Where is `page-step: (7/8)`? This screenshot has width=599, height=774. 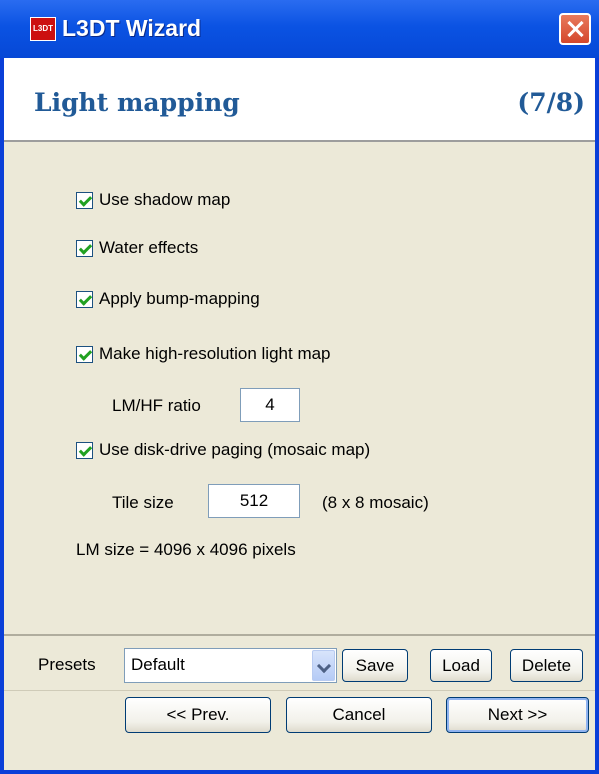
page-step: (7/8) is located at coordinates (551, 102).